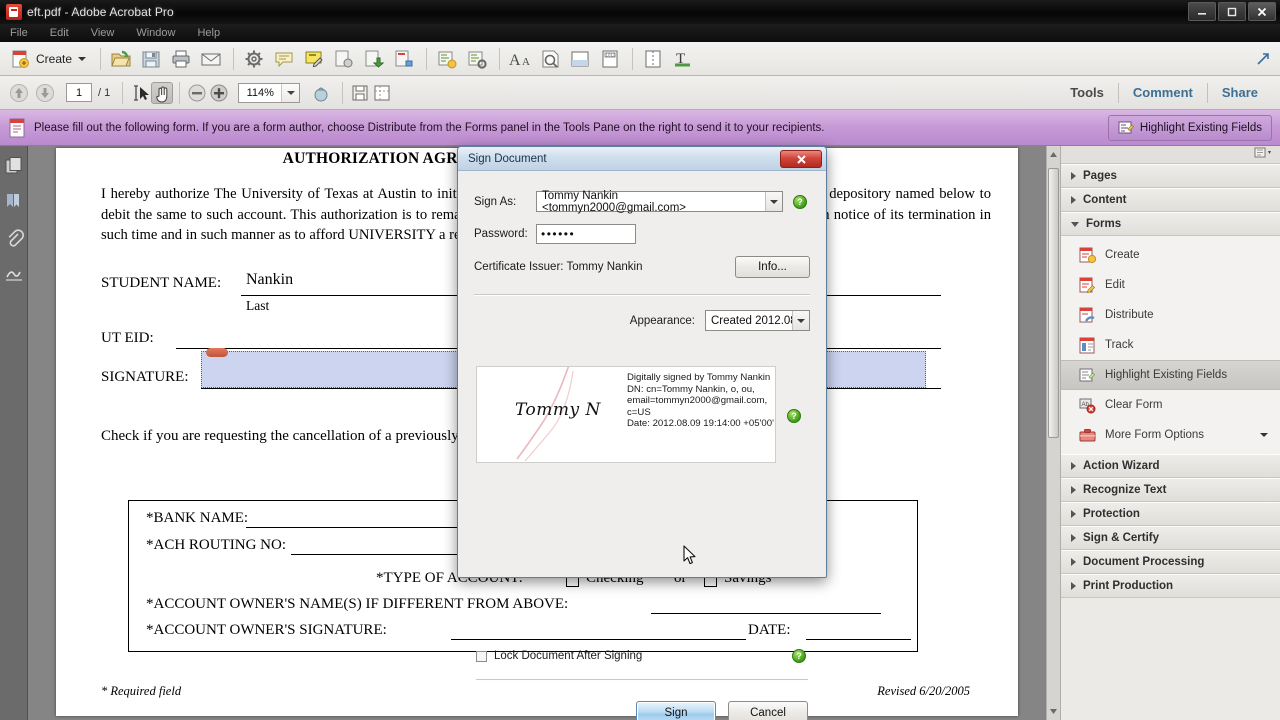  What do you see at coordinates (481, 656) in the screenshot?
I see `lock-document-checkbox` at bounding box center [481, 656].